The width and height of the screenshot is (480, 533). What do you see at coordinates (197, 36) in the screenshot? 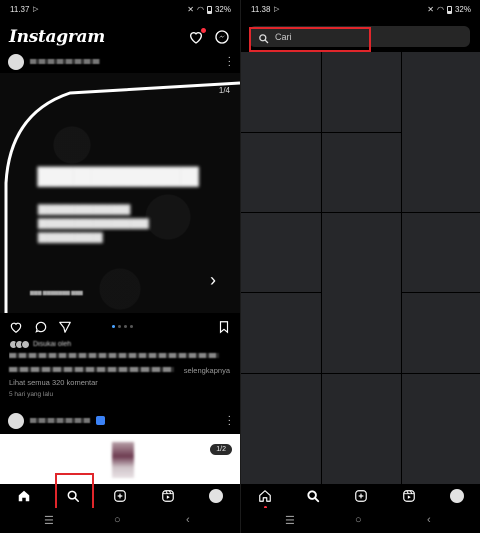
I see `heart-icon` at bounding box center [197, 36].